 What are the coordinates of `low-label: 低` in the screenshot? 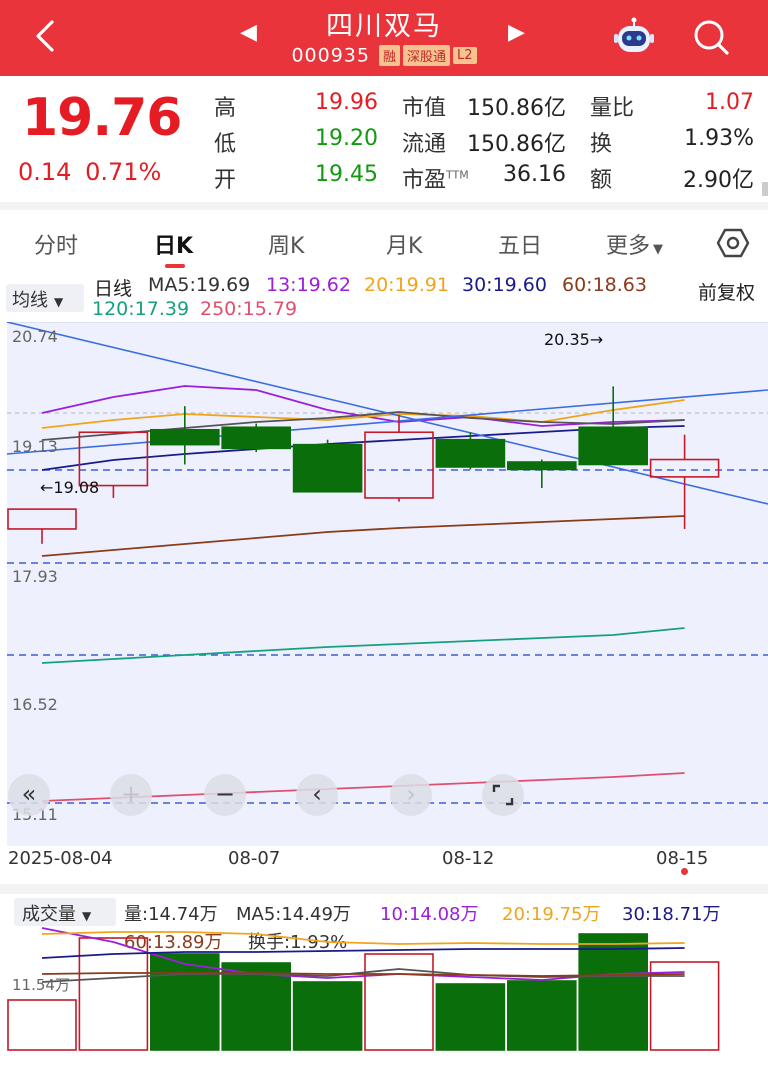 It's located at (225, 144).